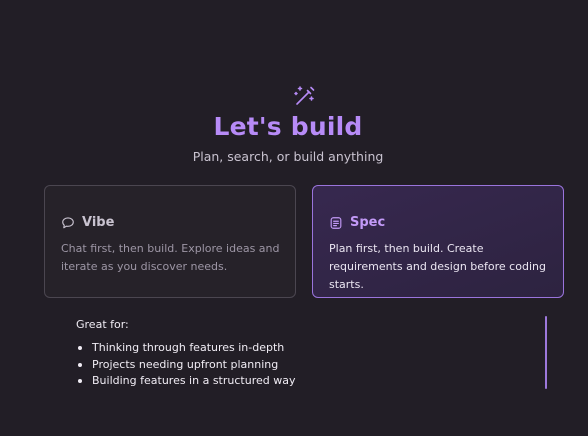 The height and width of the screenshot is (436, 588). I want to click on list-item: Building features in a structured way, so click(185, 381).